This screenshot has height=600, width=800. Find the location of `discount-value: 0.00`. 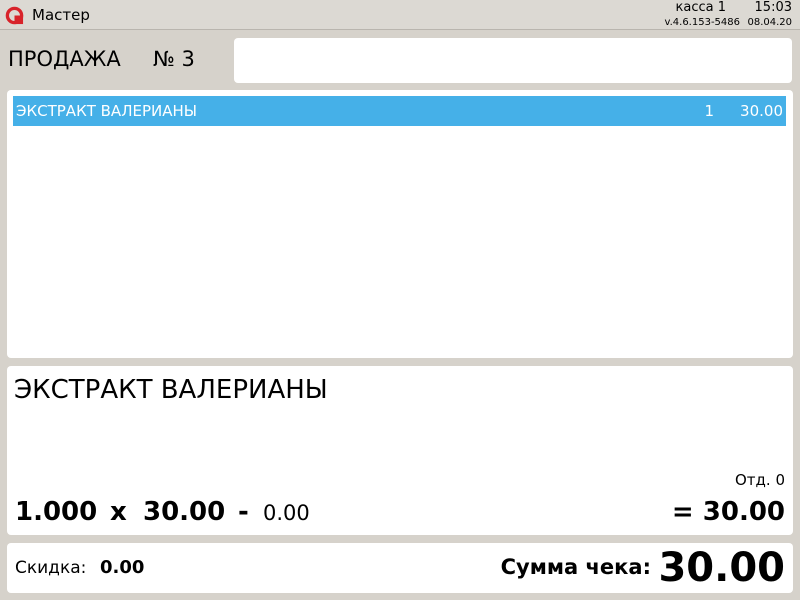

discount-value: 0.00 is located at coordinates (122, 567).